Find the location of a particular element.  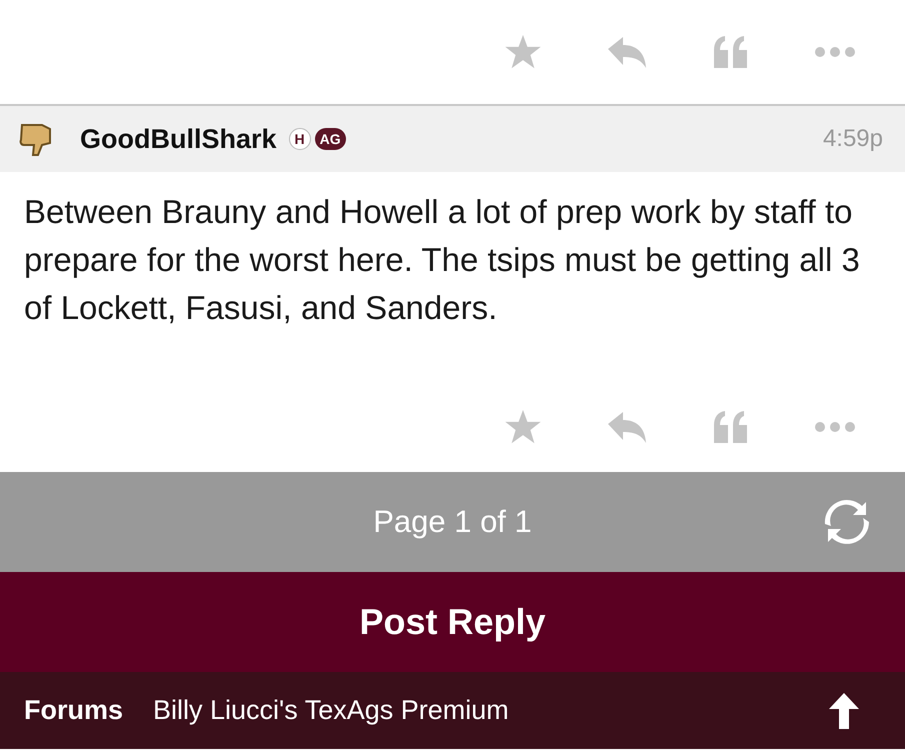

post-reply-button: Post Reply is located at coordinates (452, 622).